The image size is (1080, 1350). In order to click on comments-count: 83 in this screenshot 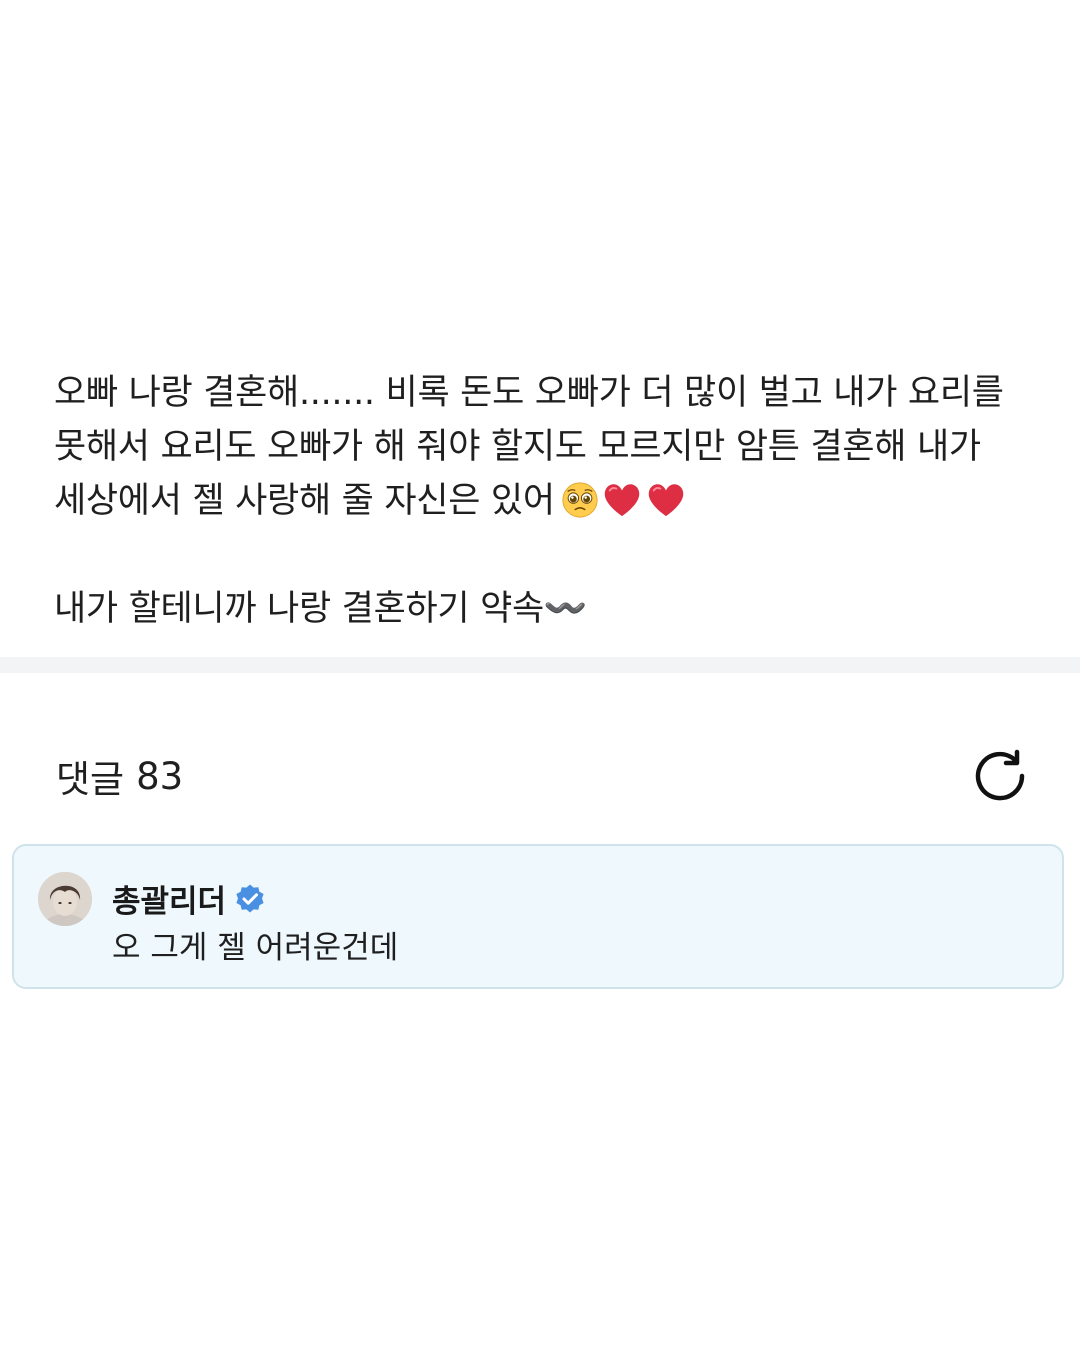, I will do `click(160, 776)`.